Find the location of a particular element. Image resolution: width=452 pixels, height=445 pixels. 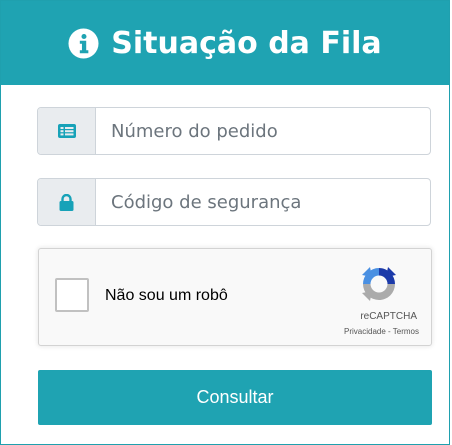

security-code-addon is located at coordinates (67, 202).